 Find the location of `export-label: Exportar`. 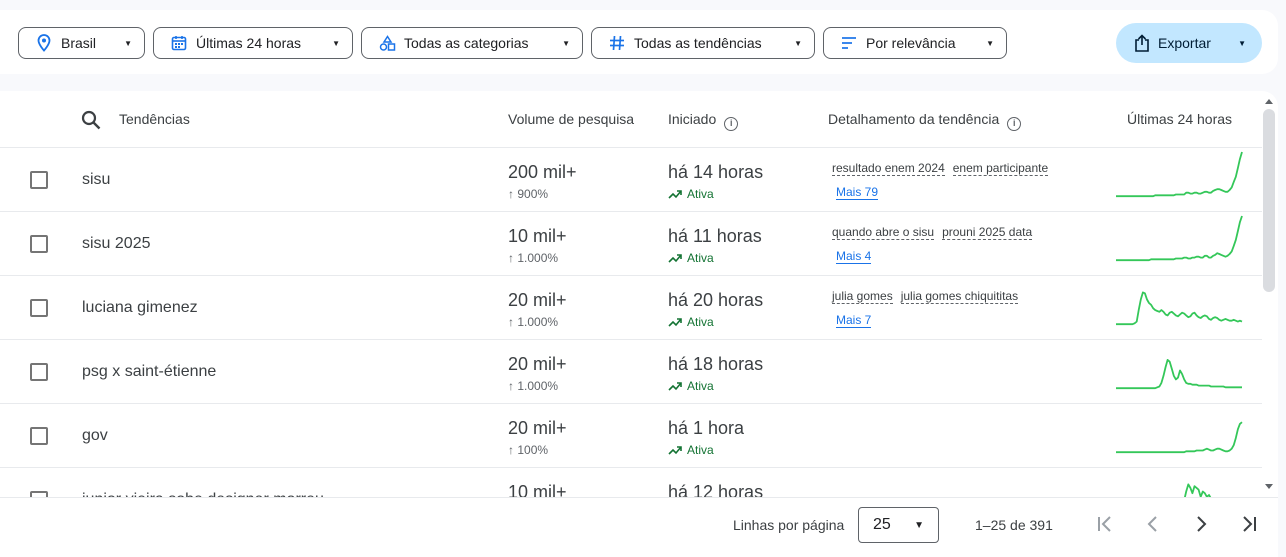

export-label: Exportar is located at coordinates (1184, 43).